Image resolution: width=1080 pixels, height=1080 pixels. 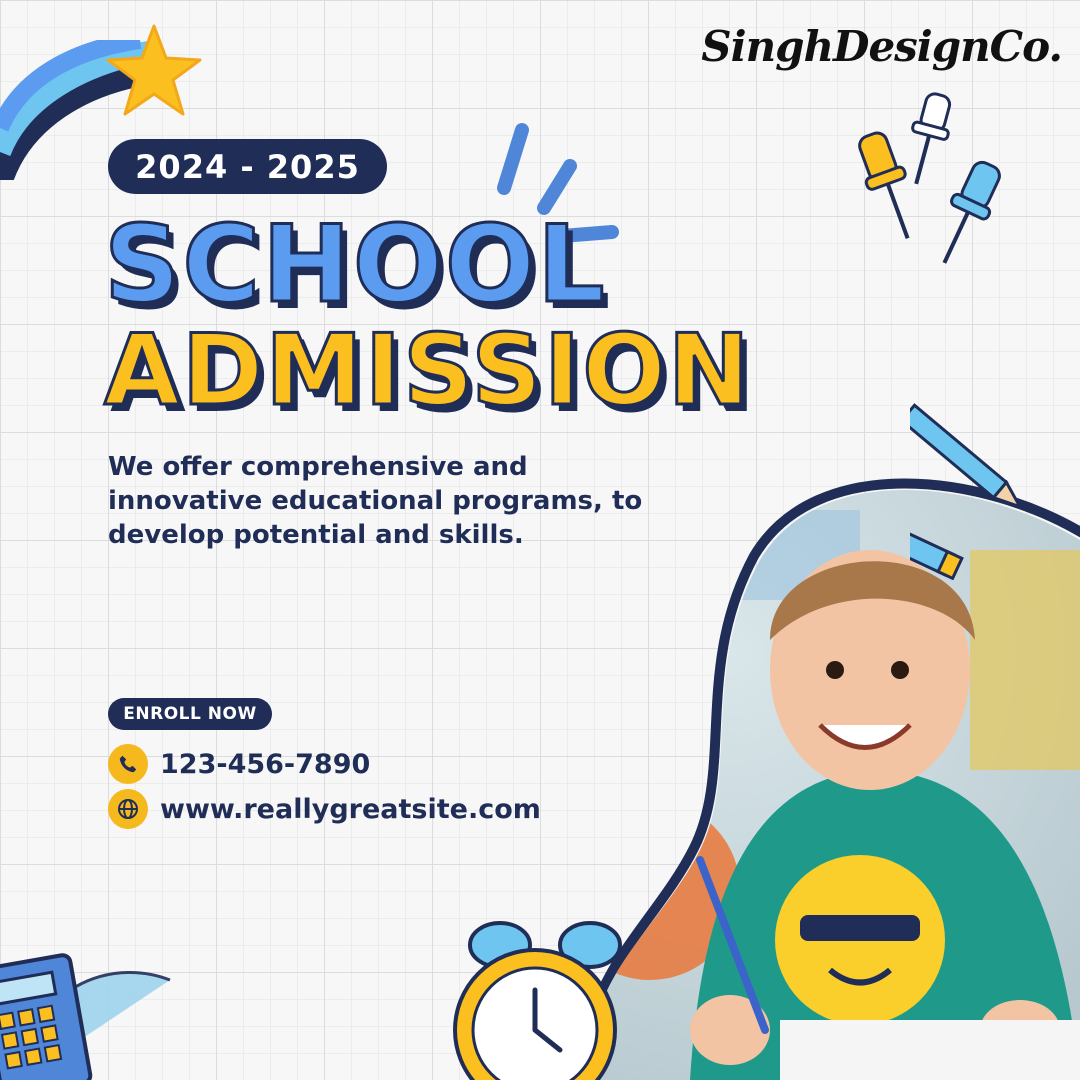 I want to click on calculator-icon, so click(x=85, y=1016).